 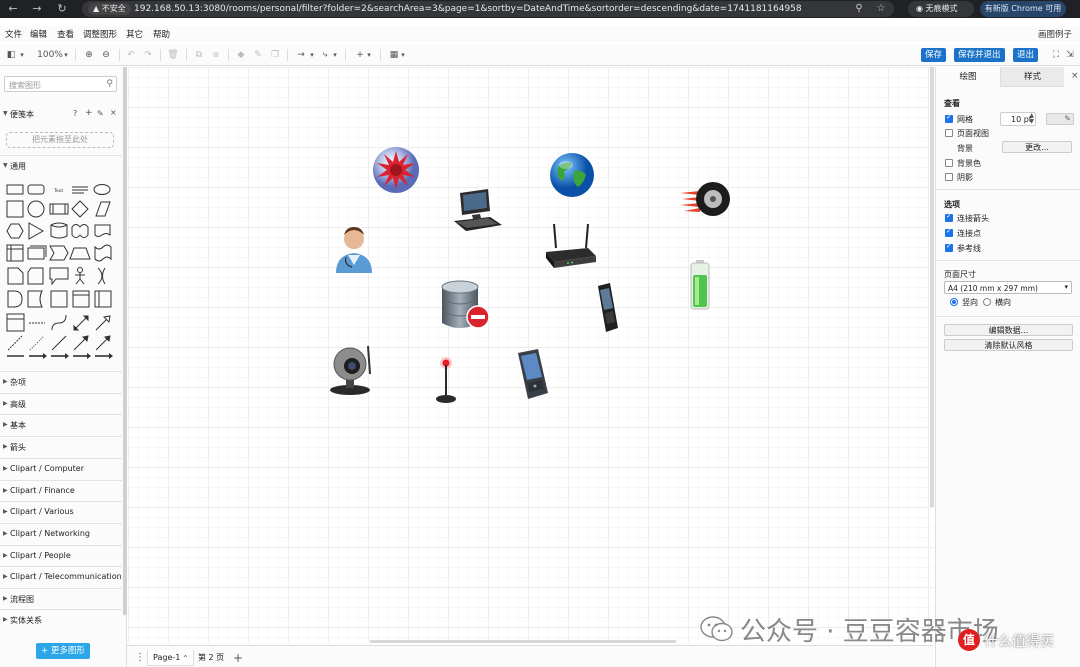 I want to click on zoom-in-icon: ⊕, so click(x=89, y=55).